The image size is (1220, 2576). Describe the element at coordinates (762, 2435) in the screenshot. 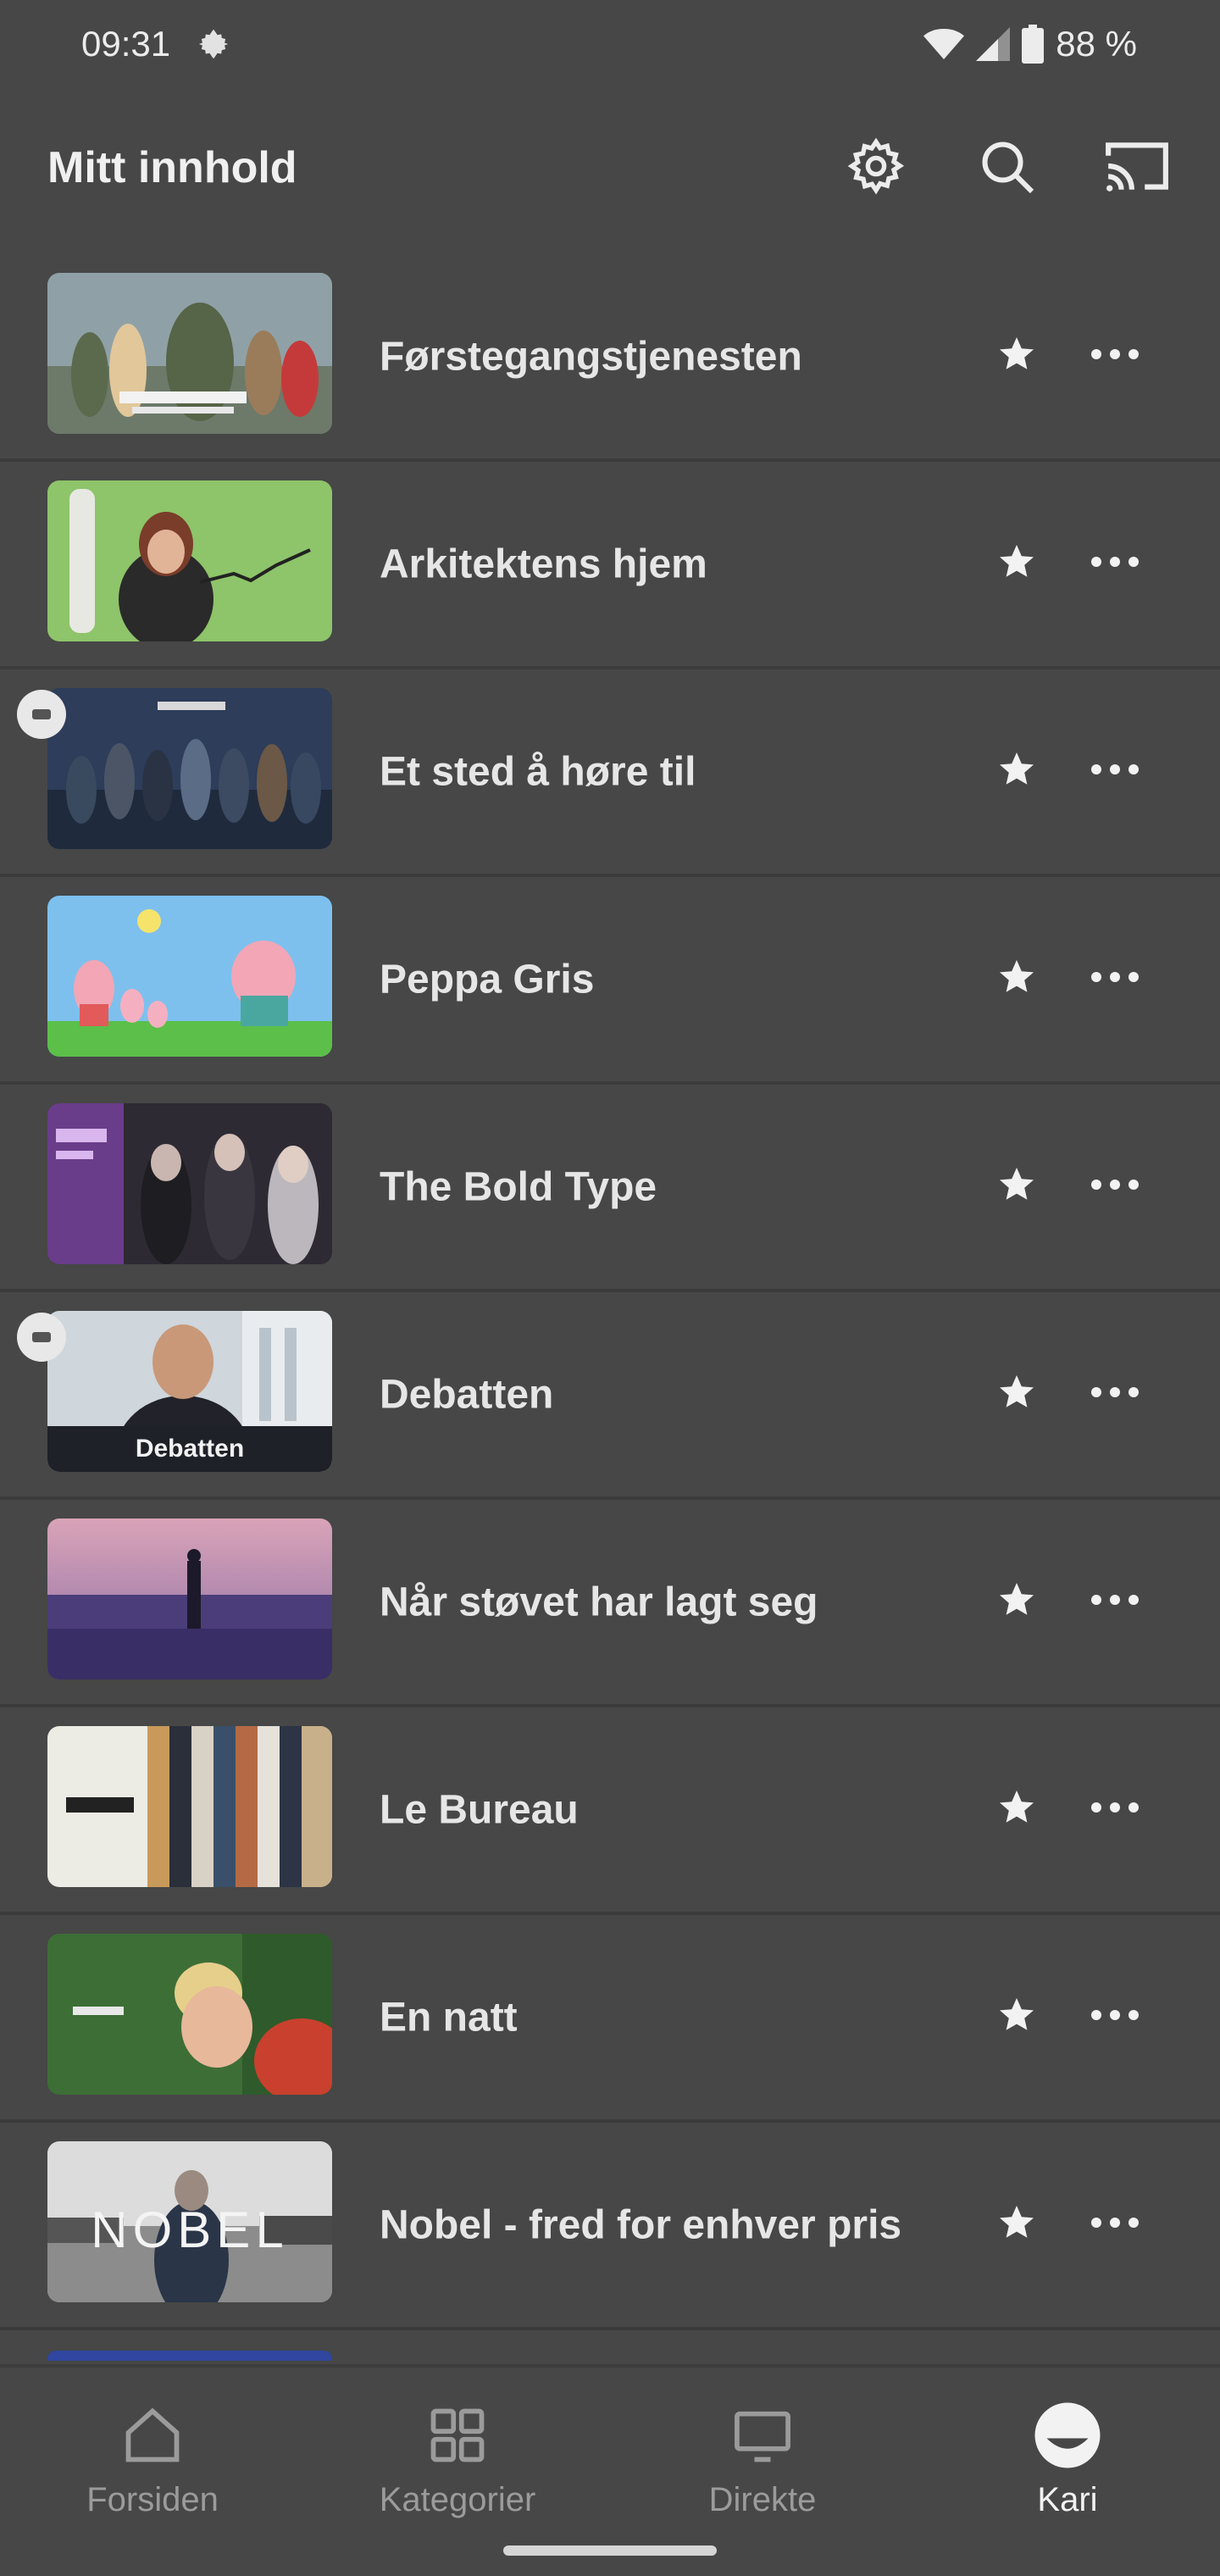

I see `tv-icon` at that location.